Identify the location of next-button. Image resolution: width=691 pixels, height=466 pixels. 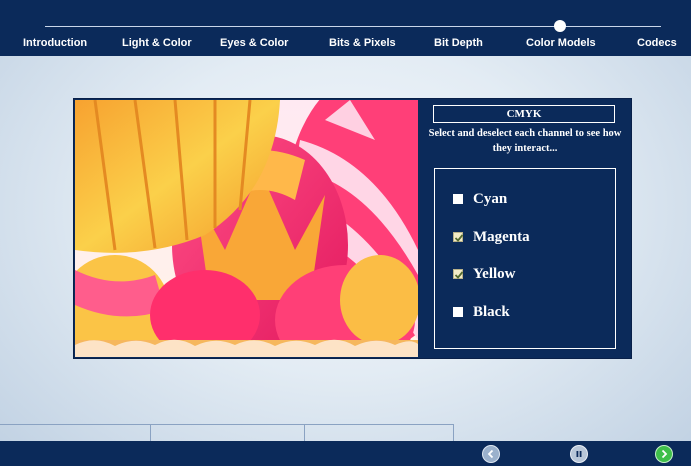
(664, 454).